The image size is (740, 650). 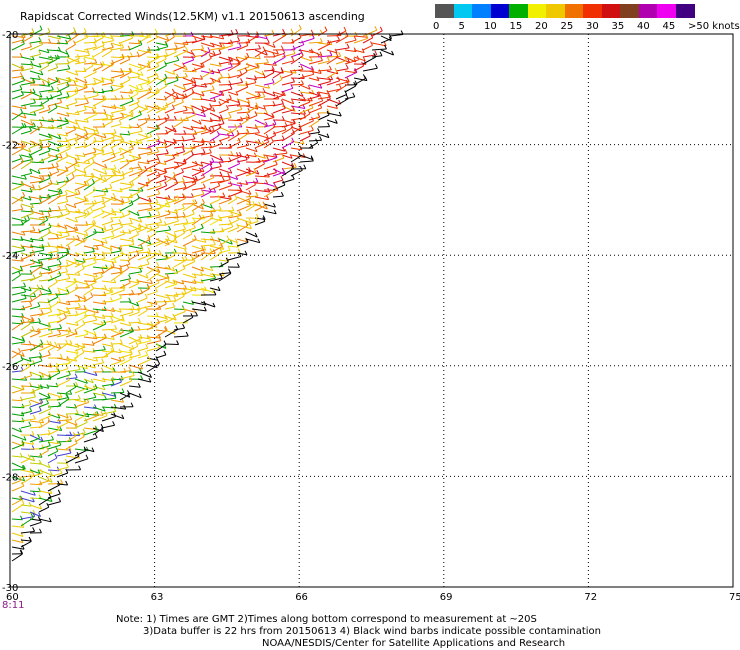 What do you see at coordinates (10, 35) in the screenshot?
I see `lat-tick-label: -20` at bounding box center [10, 35].